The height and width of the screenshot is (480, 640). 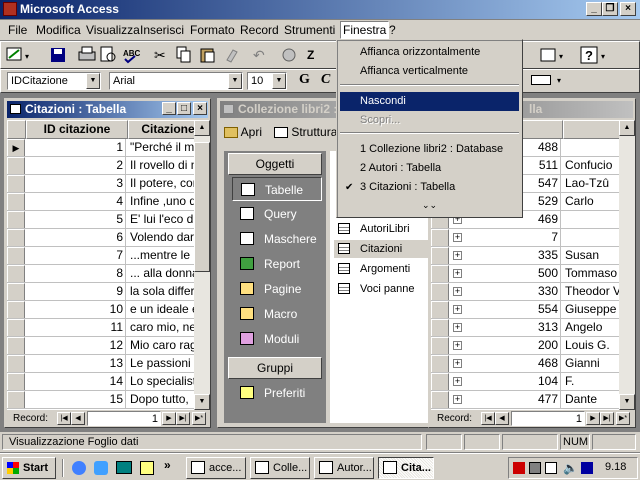 I want to click on current-record-selector: ▶, so click(x=16, y=147).